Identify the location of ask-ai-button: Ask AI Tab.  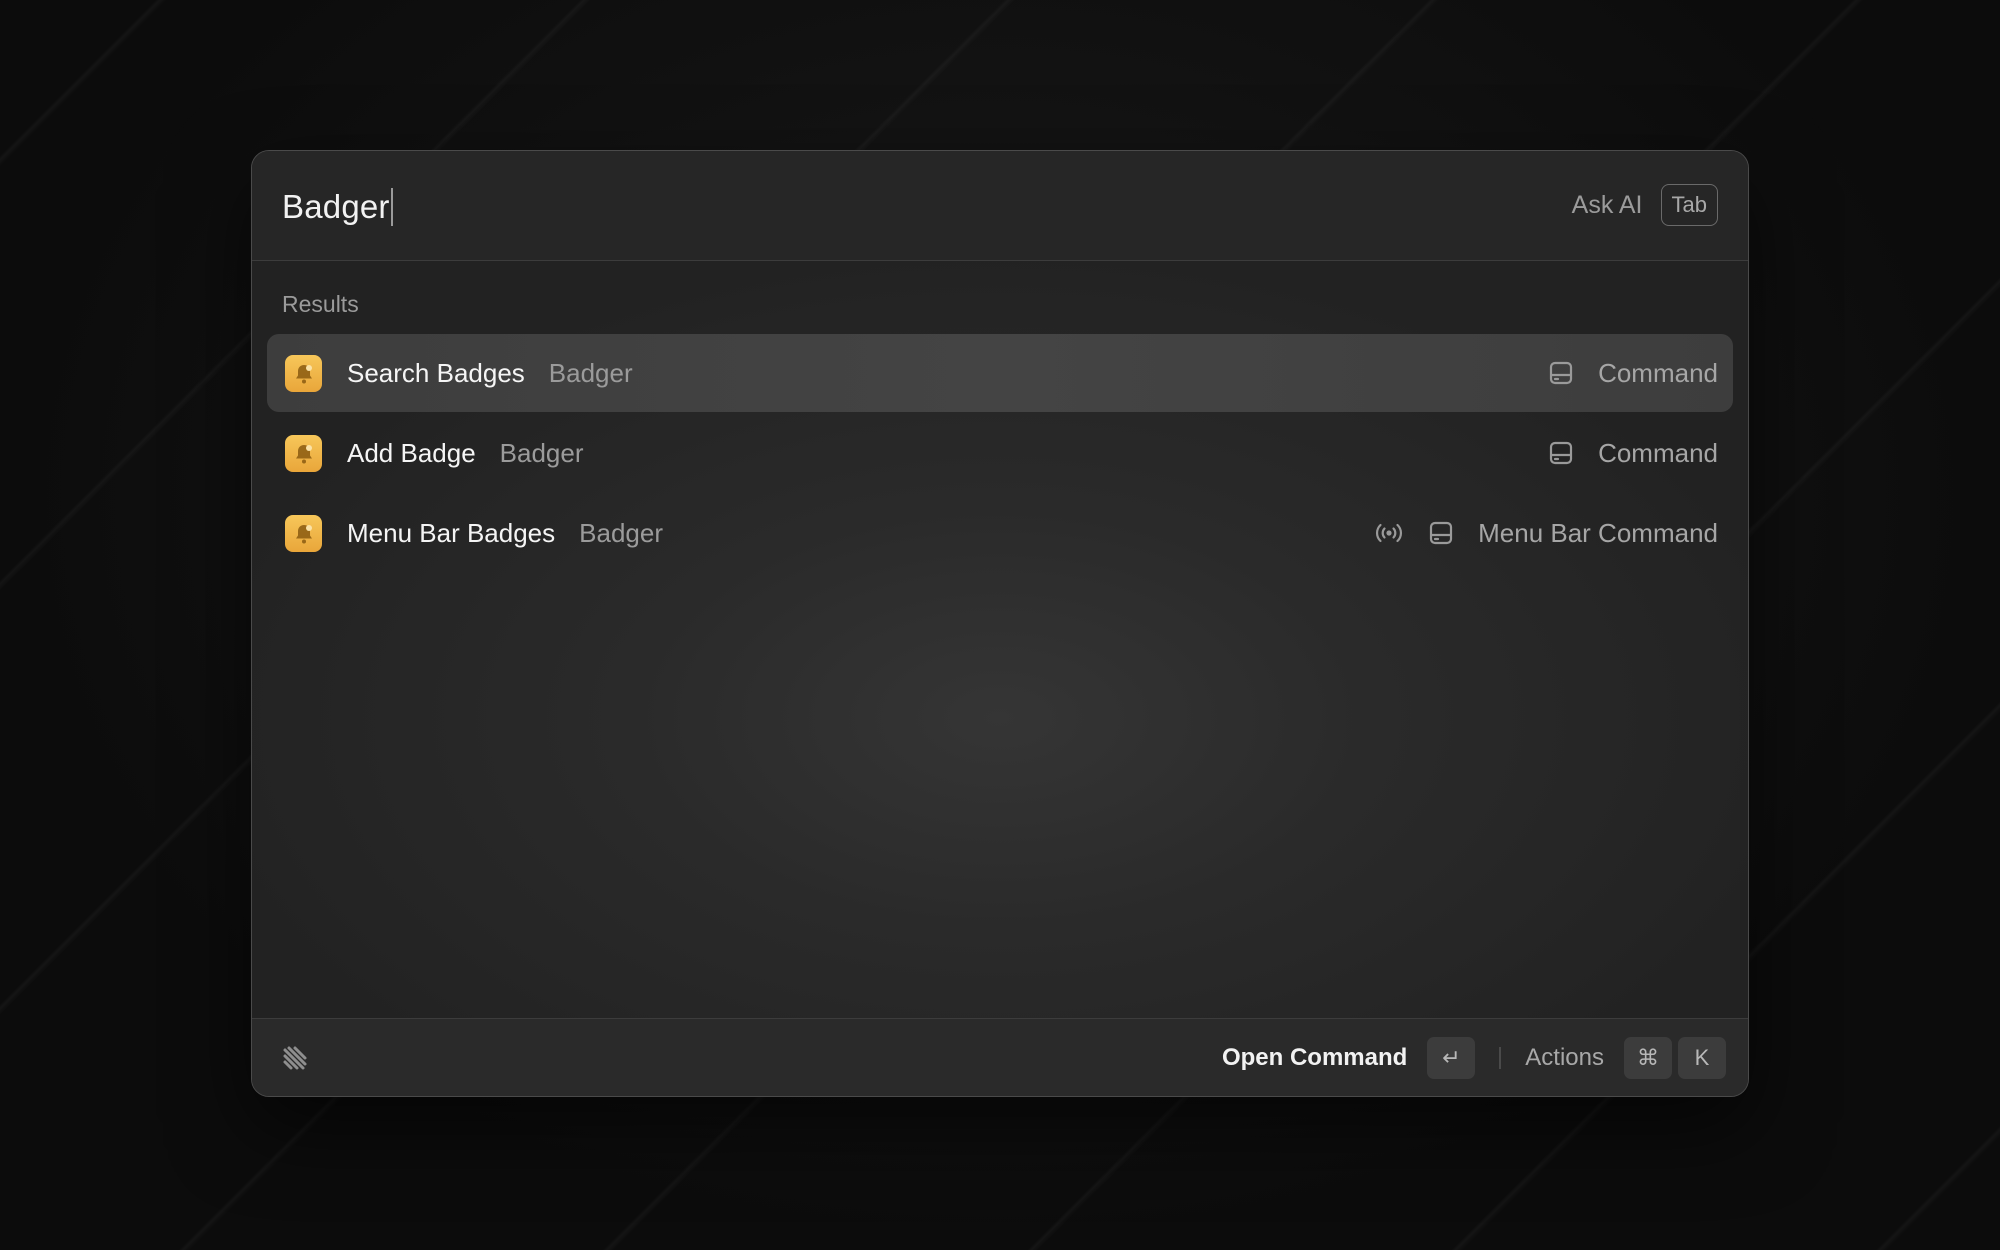
(1645, 205).